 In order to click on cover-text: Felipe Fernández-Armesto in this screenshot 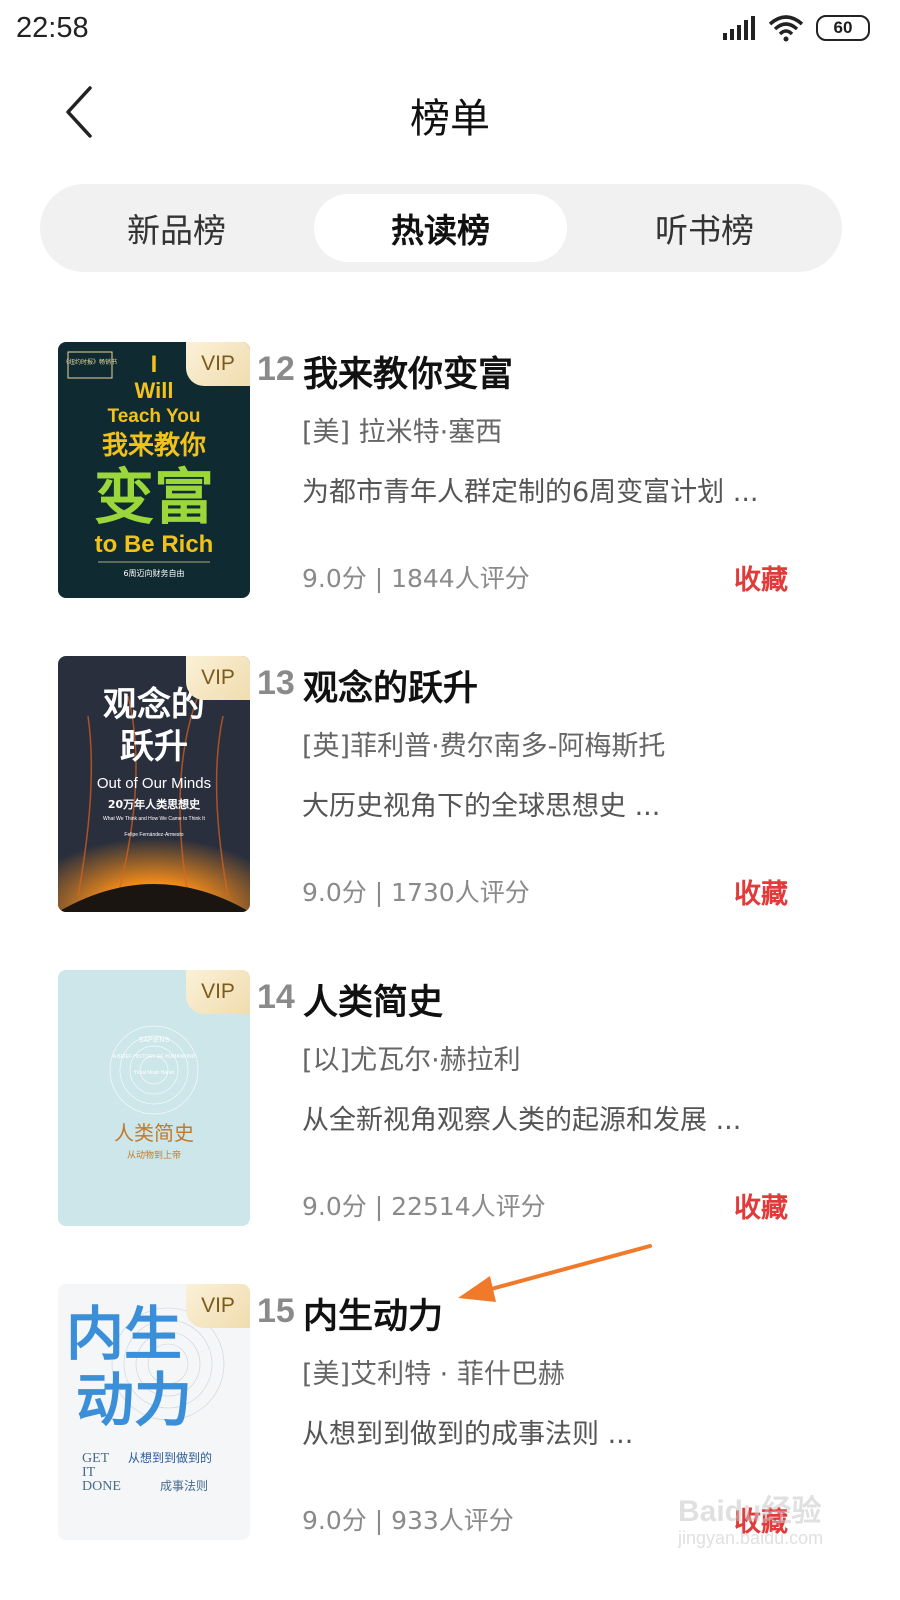, I will do `click(153, 835)`.